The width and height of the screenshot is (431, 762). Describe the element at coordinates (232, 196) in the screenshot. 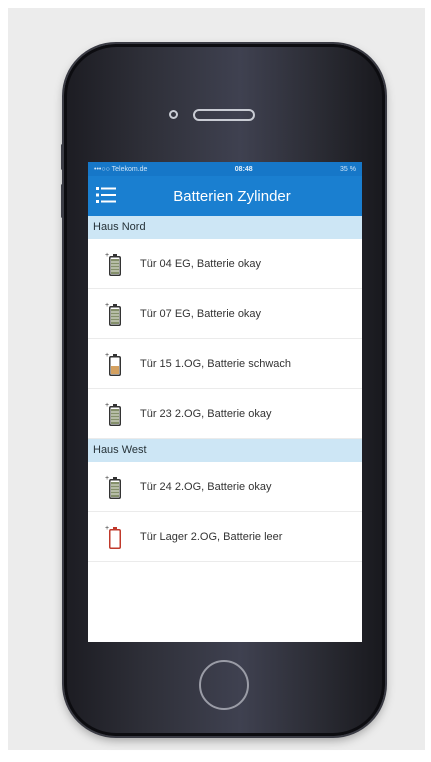

I see `page-title: Batterien Zylinder` at that location.